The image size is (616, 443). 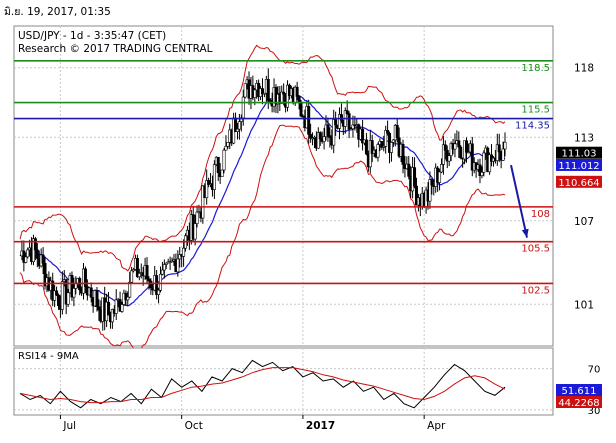 What do you see at coordinates (535, 249) in the screenshot?
I see `level-label: 105.5` at bounding box center [535, 249].